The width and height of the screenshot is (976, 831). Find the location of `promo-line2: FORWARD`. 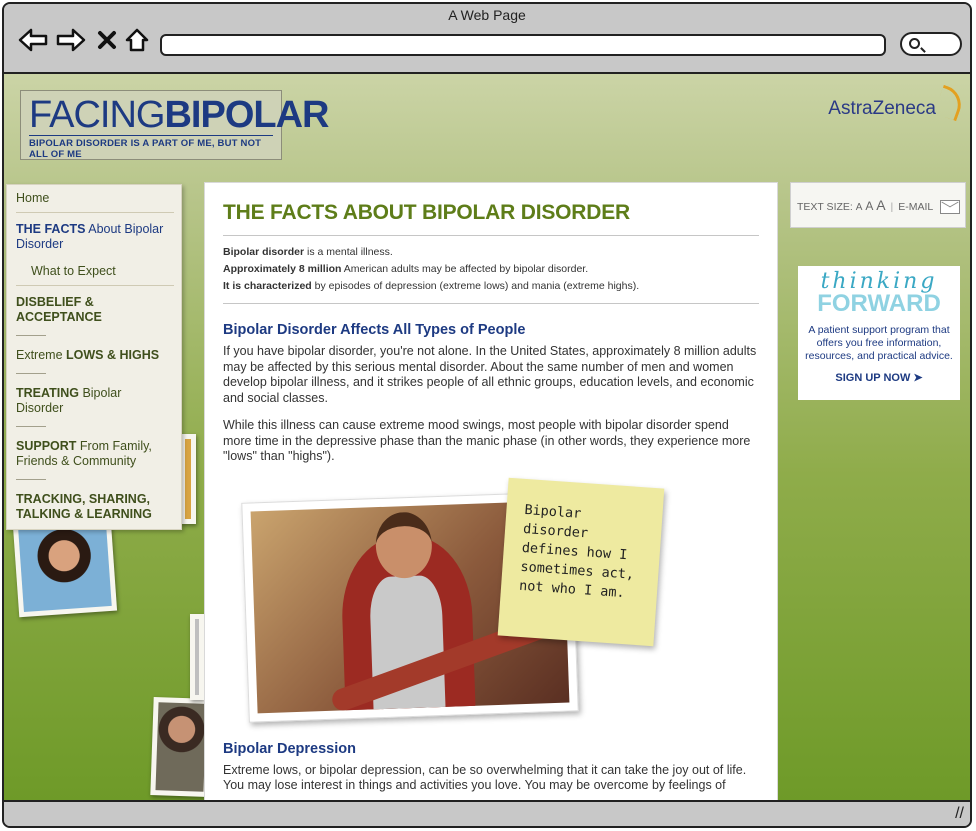

promo-line2: FORWARD is located at coordinates (879, 303).